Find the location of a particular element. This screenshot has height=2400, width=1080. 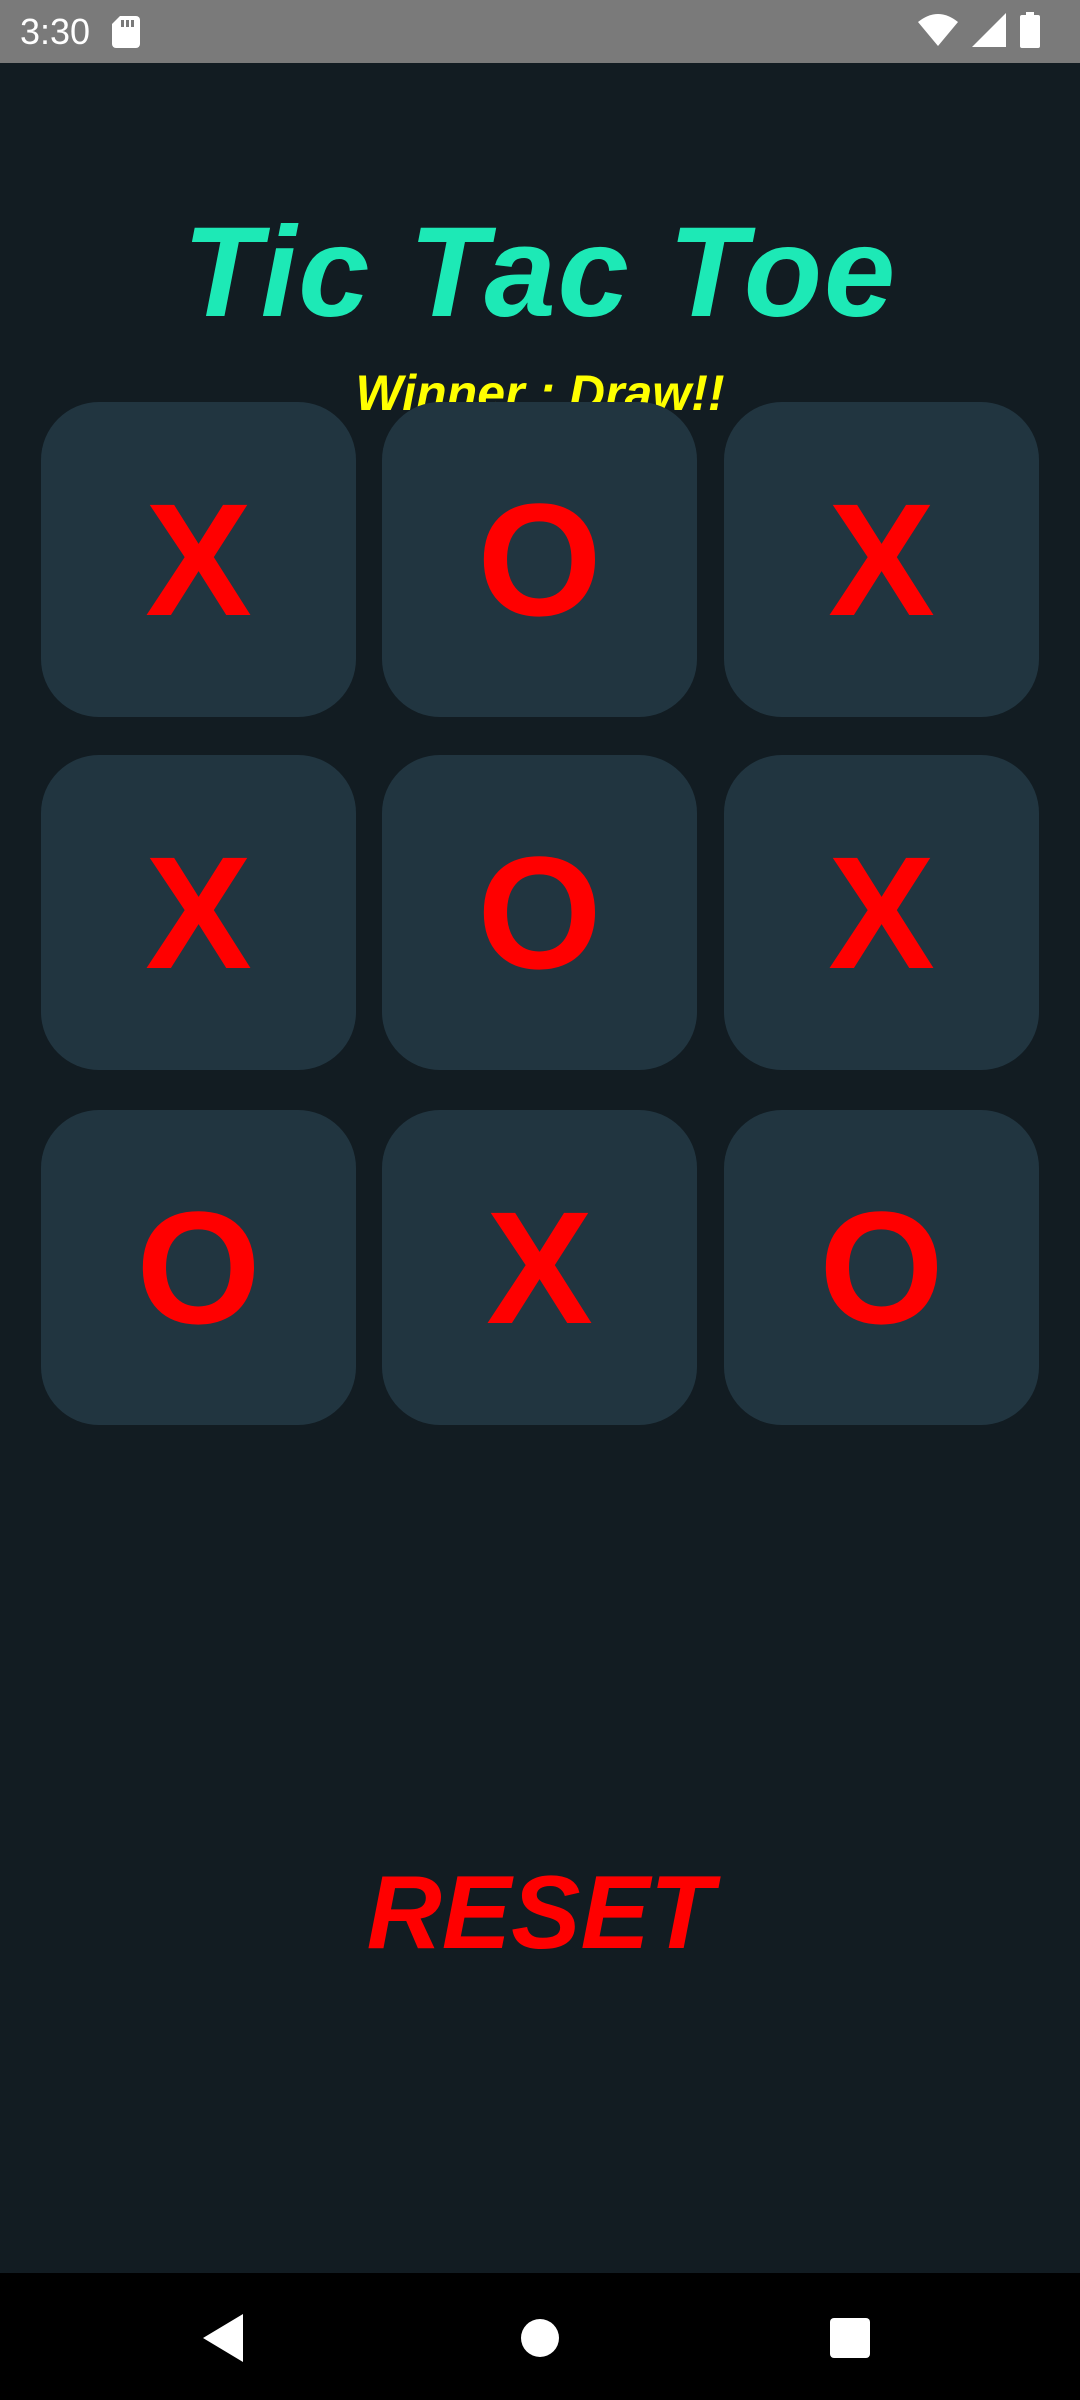

board-cell-2-1: X is located at coordinates (539, 1267).